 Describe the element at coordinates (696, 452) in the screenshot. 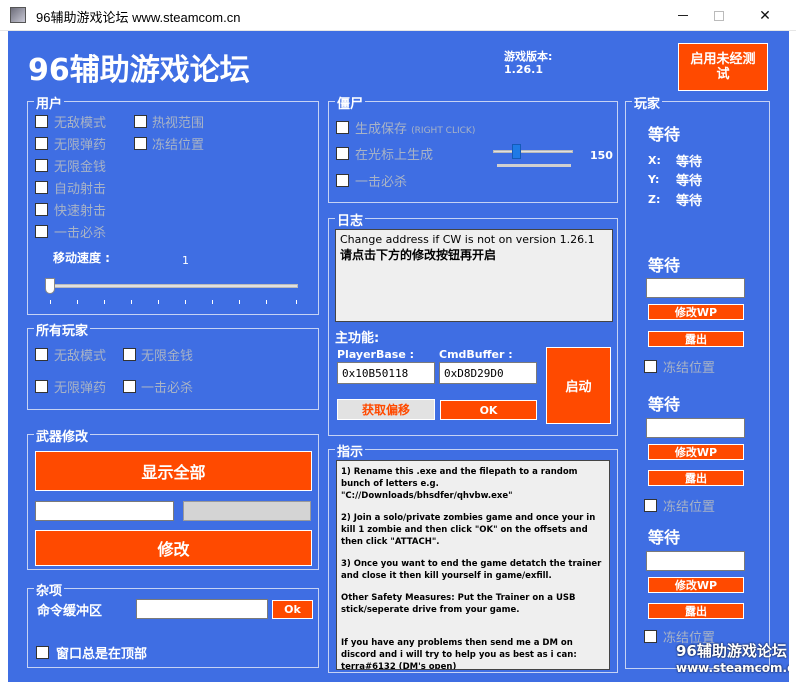

I see `player-2-modify-wp-button: 修改WP` at that location.